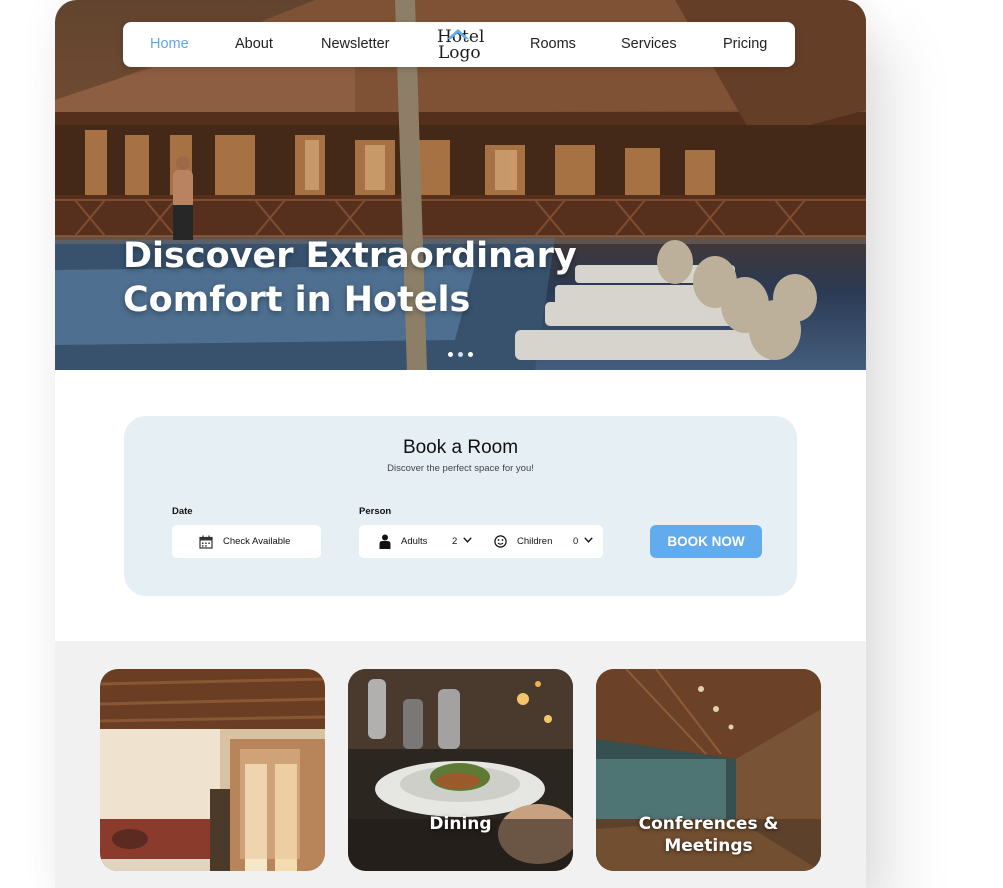 The height and width of the screenshot is (888, 1003). Describe the element at coordinates (553, 44) in the screenshot. I see `nav-rooms: Rooms` at that location.